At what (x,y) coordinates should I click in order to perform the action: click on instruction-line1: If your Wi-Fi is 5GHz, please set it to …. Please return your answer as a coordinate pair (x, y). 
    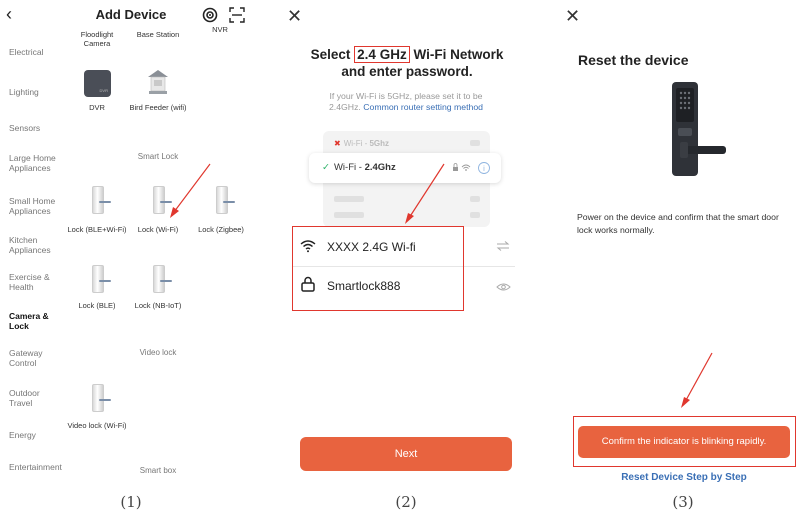
    Looking at the image, I should click on (406, 96).